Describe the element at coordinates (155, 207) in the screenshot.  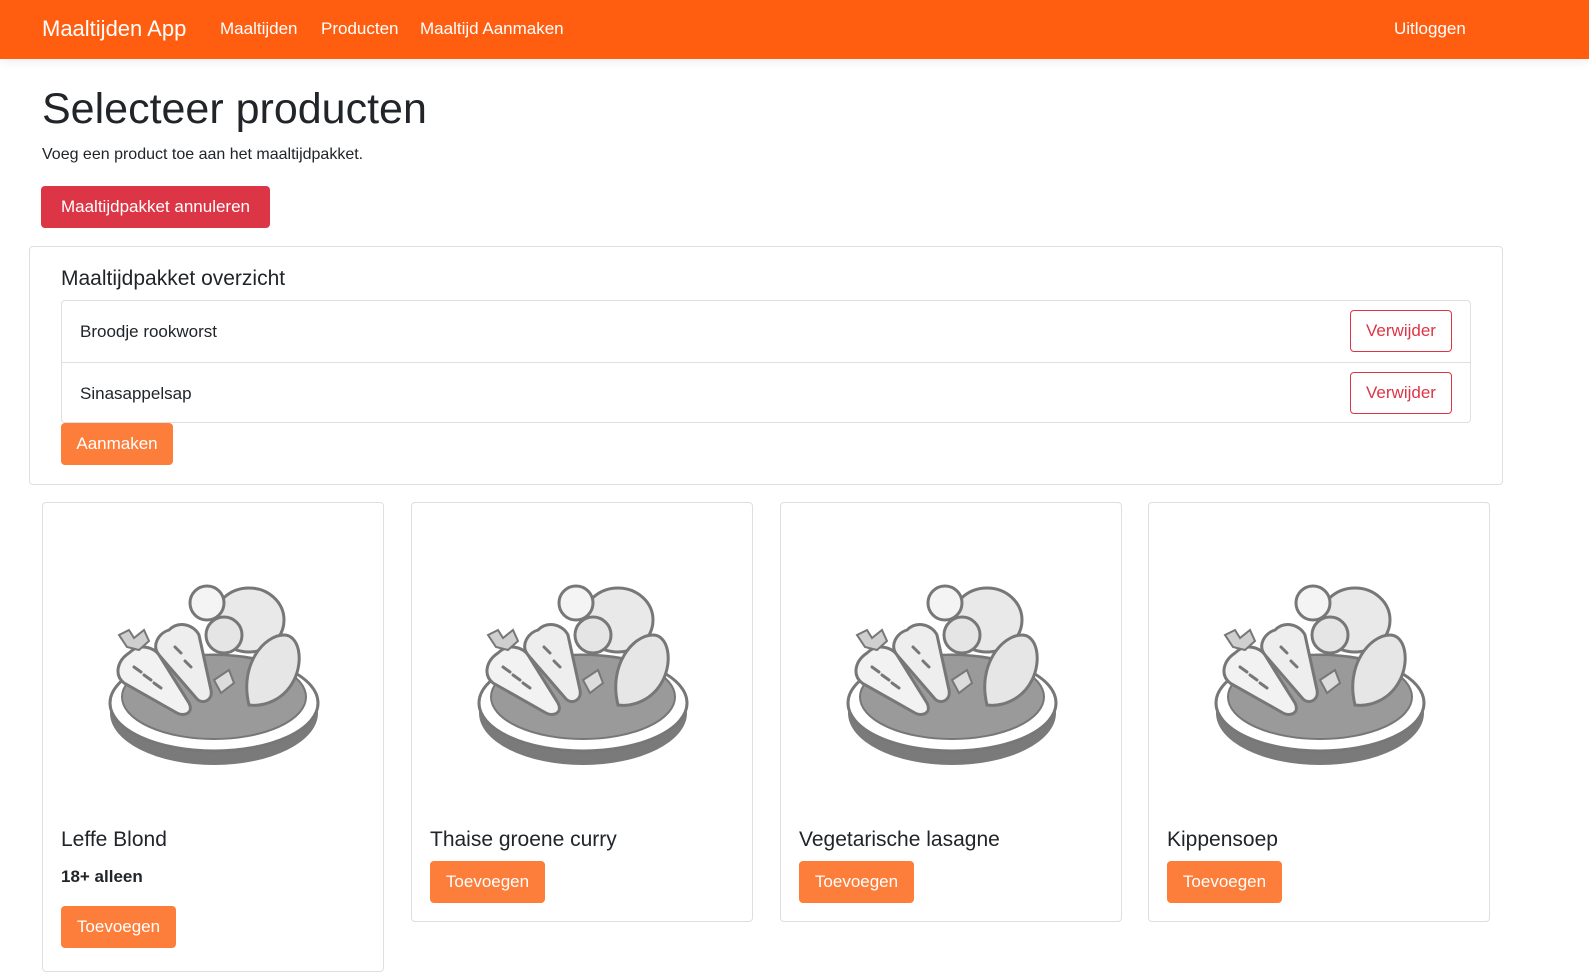
I see `cancel-package-button: Maaltijdpakket annuleren` at that location.